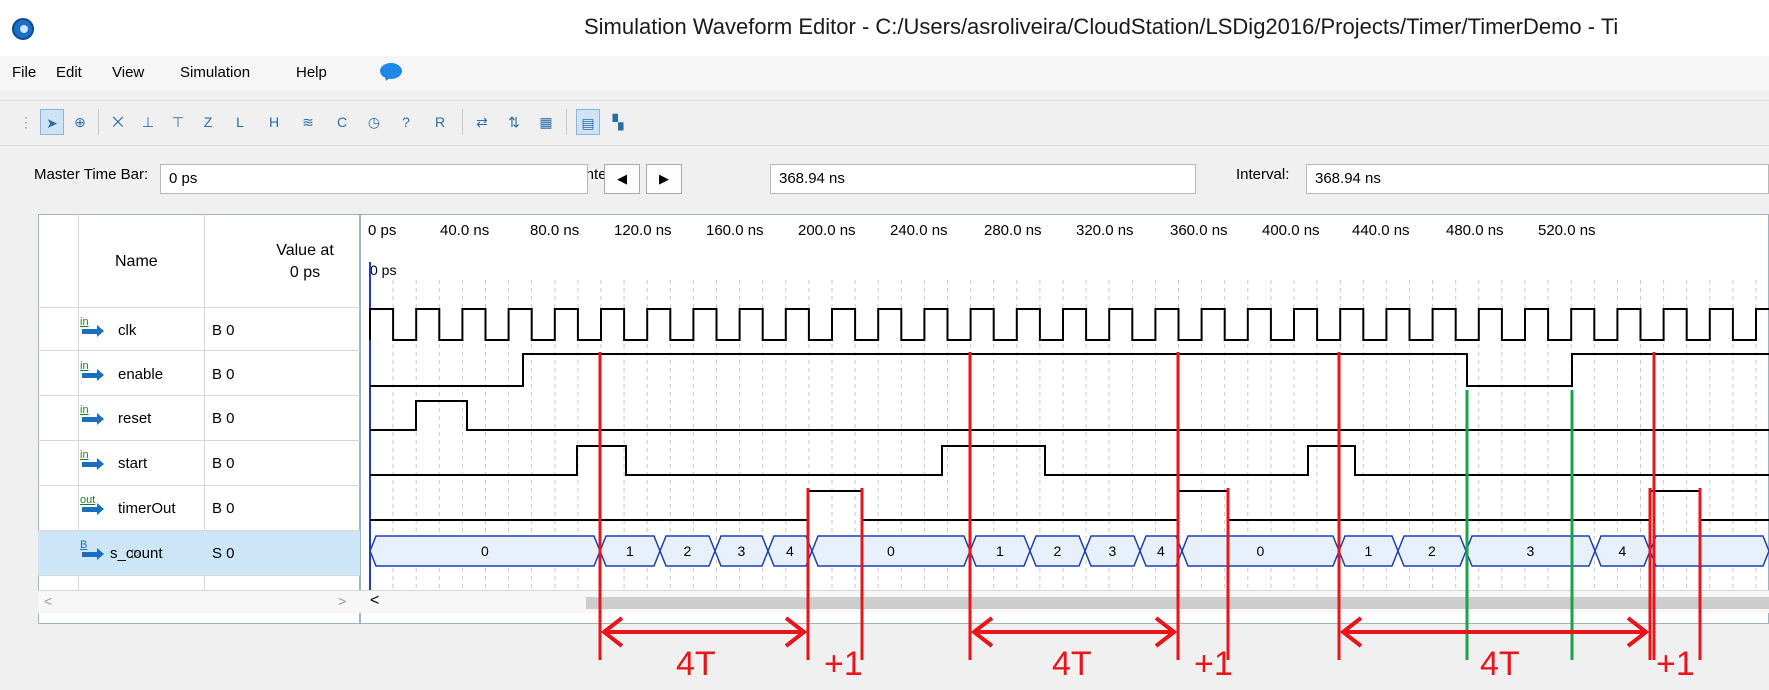 This screenshot has width=1769, height=690. What do you see at coordinates (1069, 324) in the screenshot?
I see `clk-waveform` at bounding box center [1069, 324].